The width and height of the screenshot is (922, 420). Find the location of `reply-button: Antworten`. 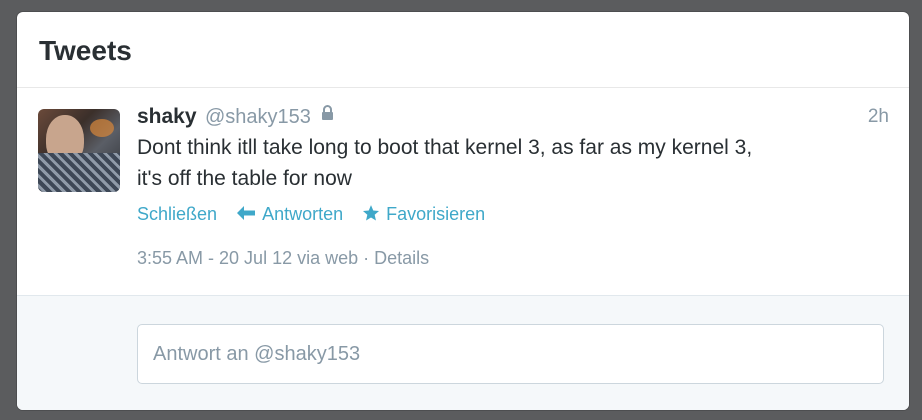

reply-button: Antworten is located at coordinates (289, 214).